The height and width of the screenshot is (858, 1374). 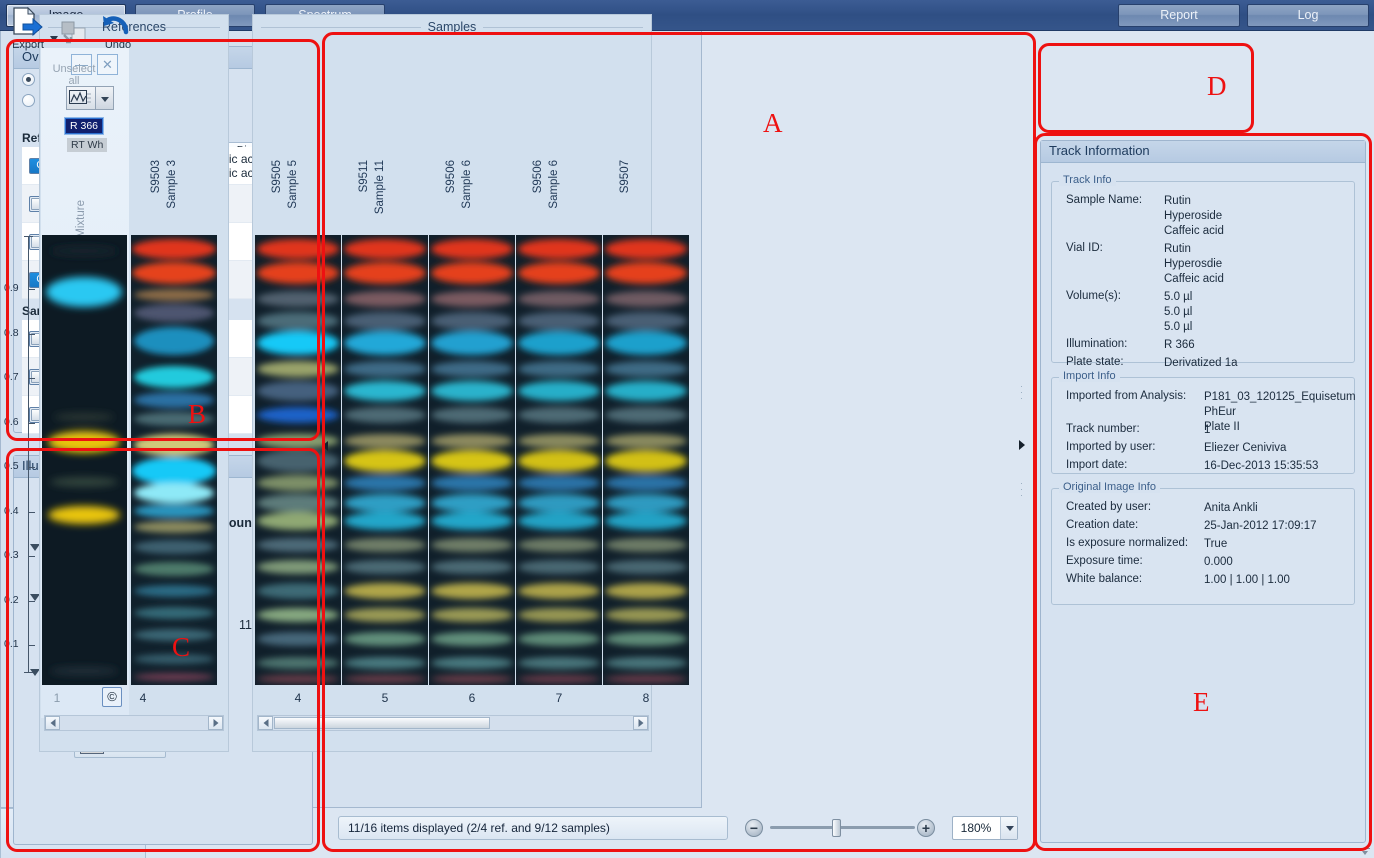 What do you see at coordinates (112, 697) in the screenshot?
I see `copyright-icon: ©` at bounding box center [112, 697].